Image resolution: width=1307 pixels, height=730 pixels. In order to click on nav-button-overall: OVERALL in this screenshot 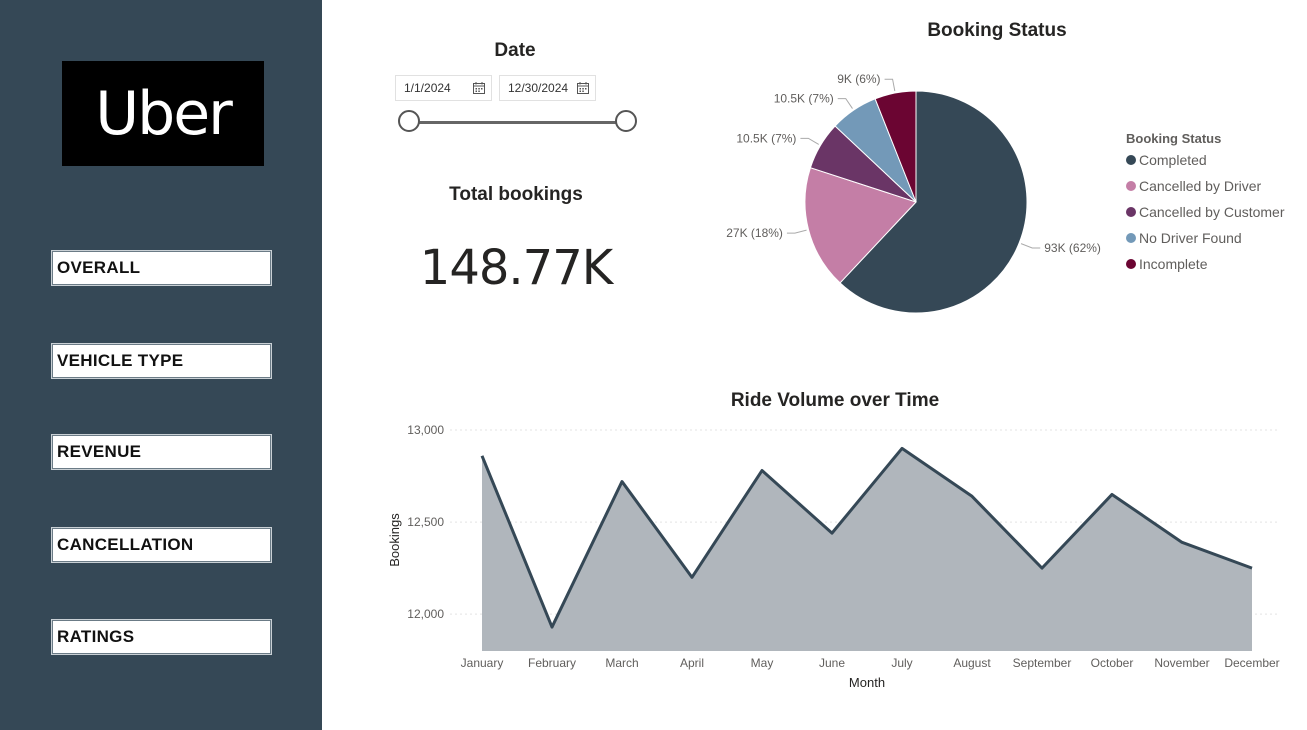, I will do `click(161, 268)`.